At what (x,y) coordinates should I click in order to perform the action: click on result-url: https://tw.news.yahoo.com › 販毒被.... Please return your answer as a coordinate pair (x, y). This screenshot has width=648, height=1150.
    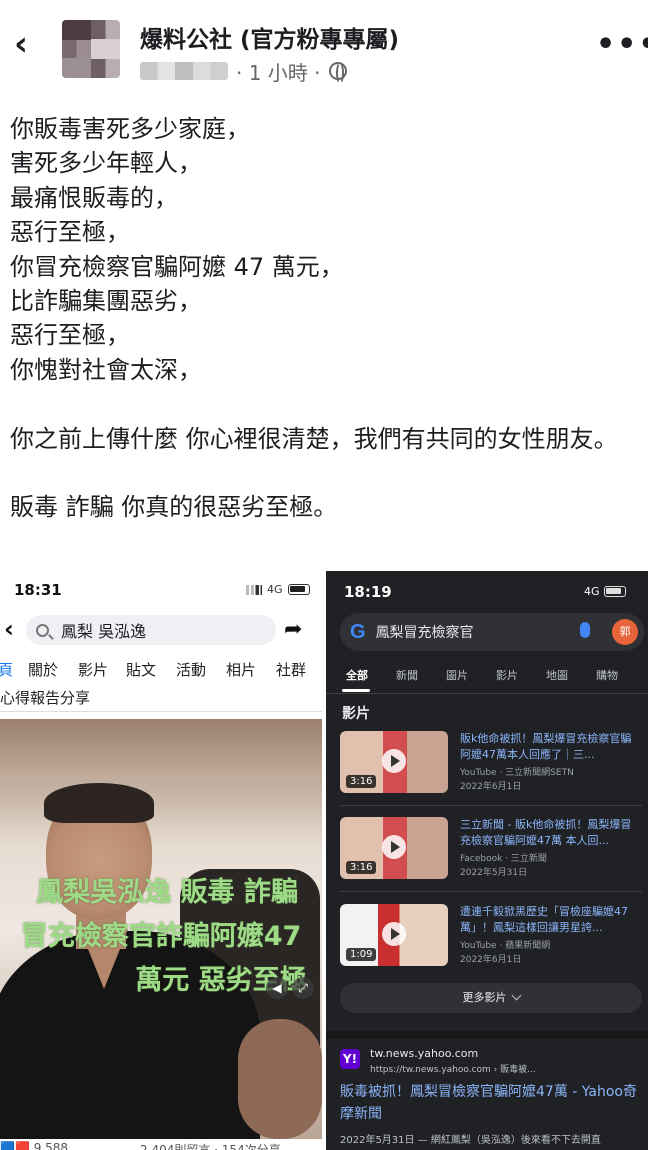
    Looking at the image, I should click on (453, 1070).